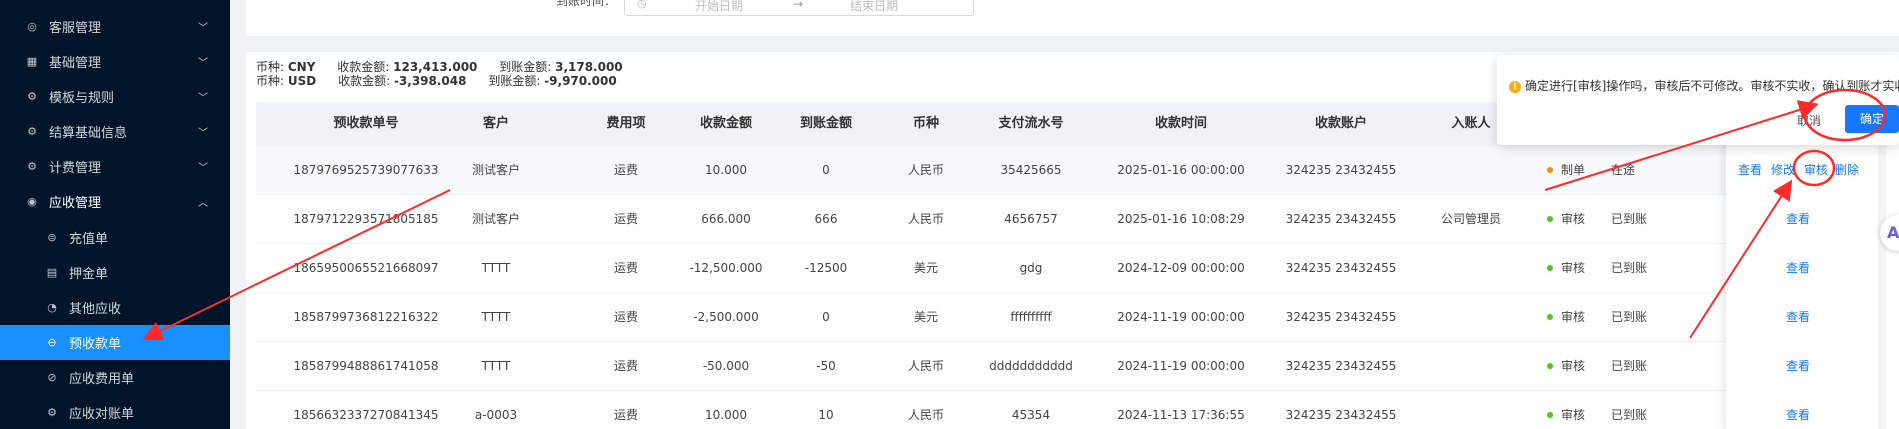 This screenshot has width=1899, height=429. Describe the element at coordinates (115, 166) in the screenshot. I see `sidebar-item-billing: ⚙ 计费管理 ﹀` at that location.